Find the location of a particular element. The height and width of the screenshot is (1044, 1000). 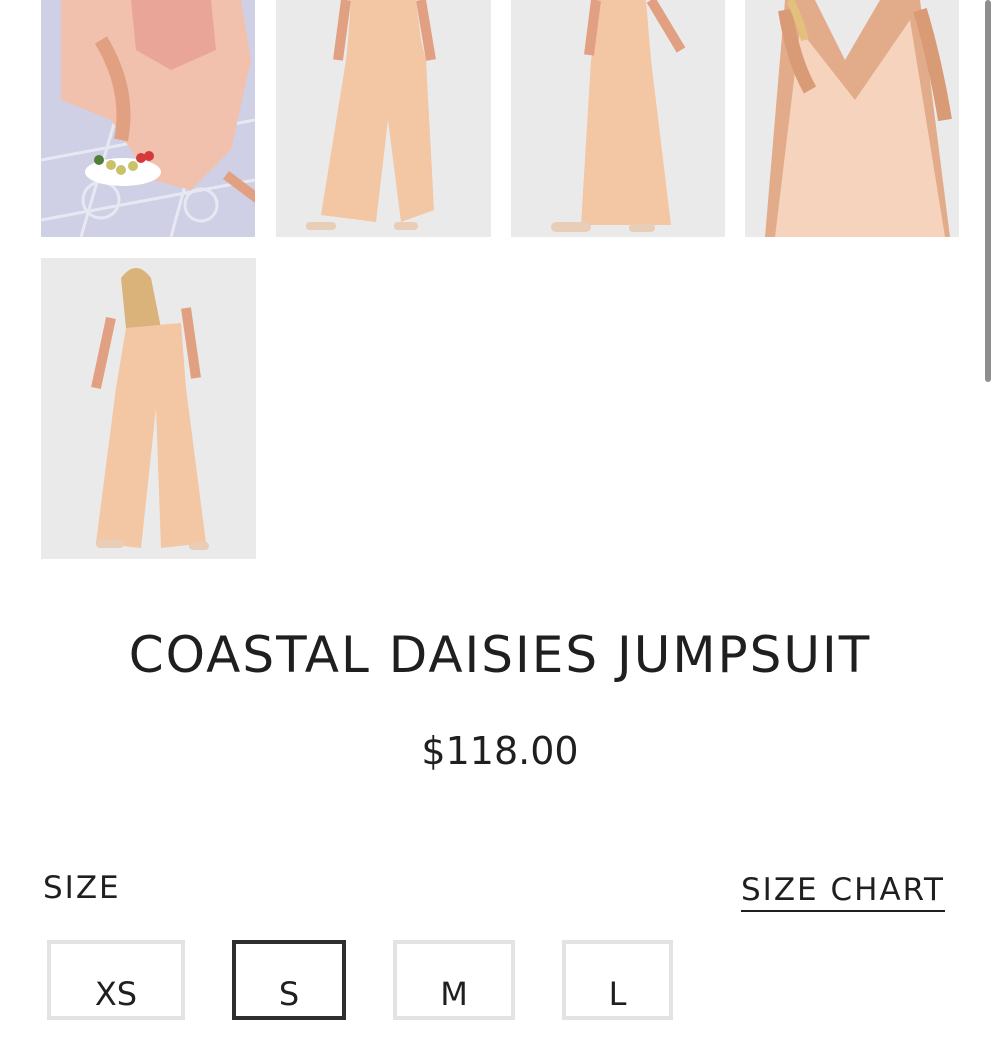

size-chart-link: SIZE CHART is located at coordinates (843, 892).